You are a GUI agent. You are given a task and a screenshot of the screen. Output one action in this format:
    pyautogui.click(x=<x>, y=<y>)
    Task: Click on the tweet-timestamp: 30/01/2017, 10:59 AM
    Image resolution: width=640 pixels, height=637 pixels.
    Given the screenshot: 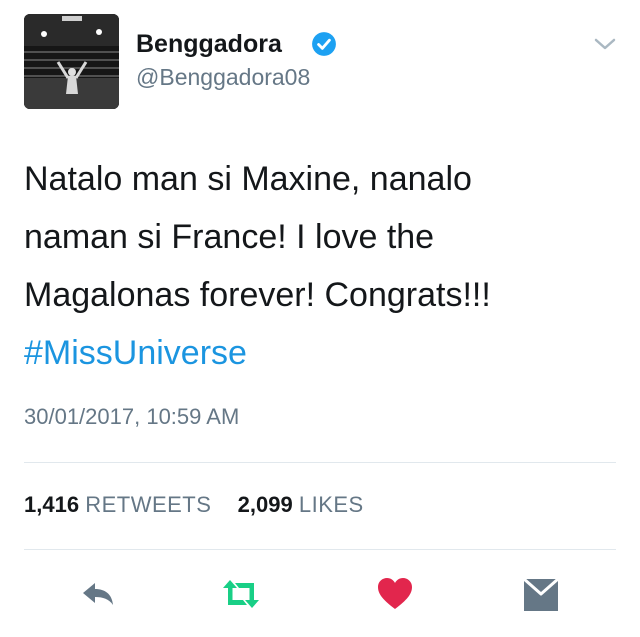 What is the action you would take?
    pyautogui.click(x=131, y=417)
    